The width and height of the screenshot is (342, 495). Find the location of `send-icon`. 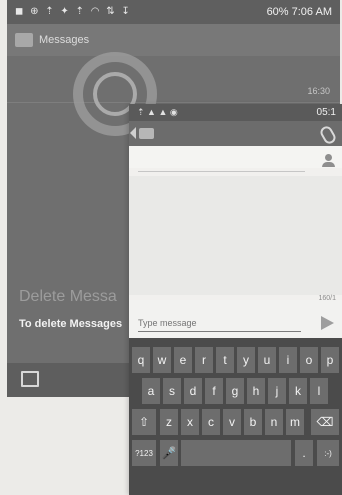

send-icon is located at coordinates (327, 323).